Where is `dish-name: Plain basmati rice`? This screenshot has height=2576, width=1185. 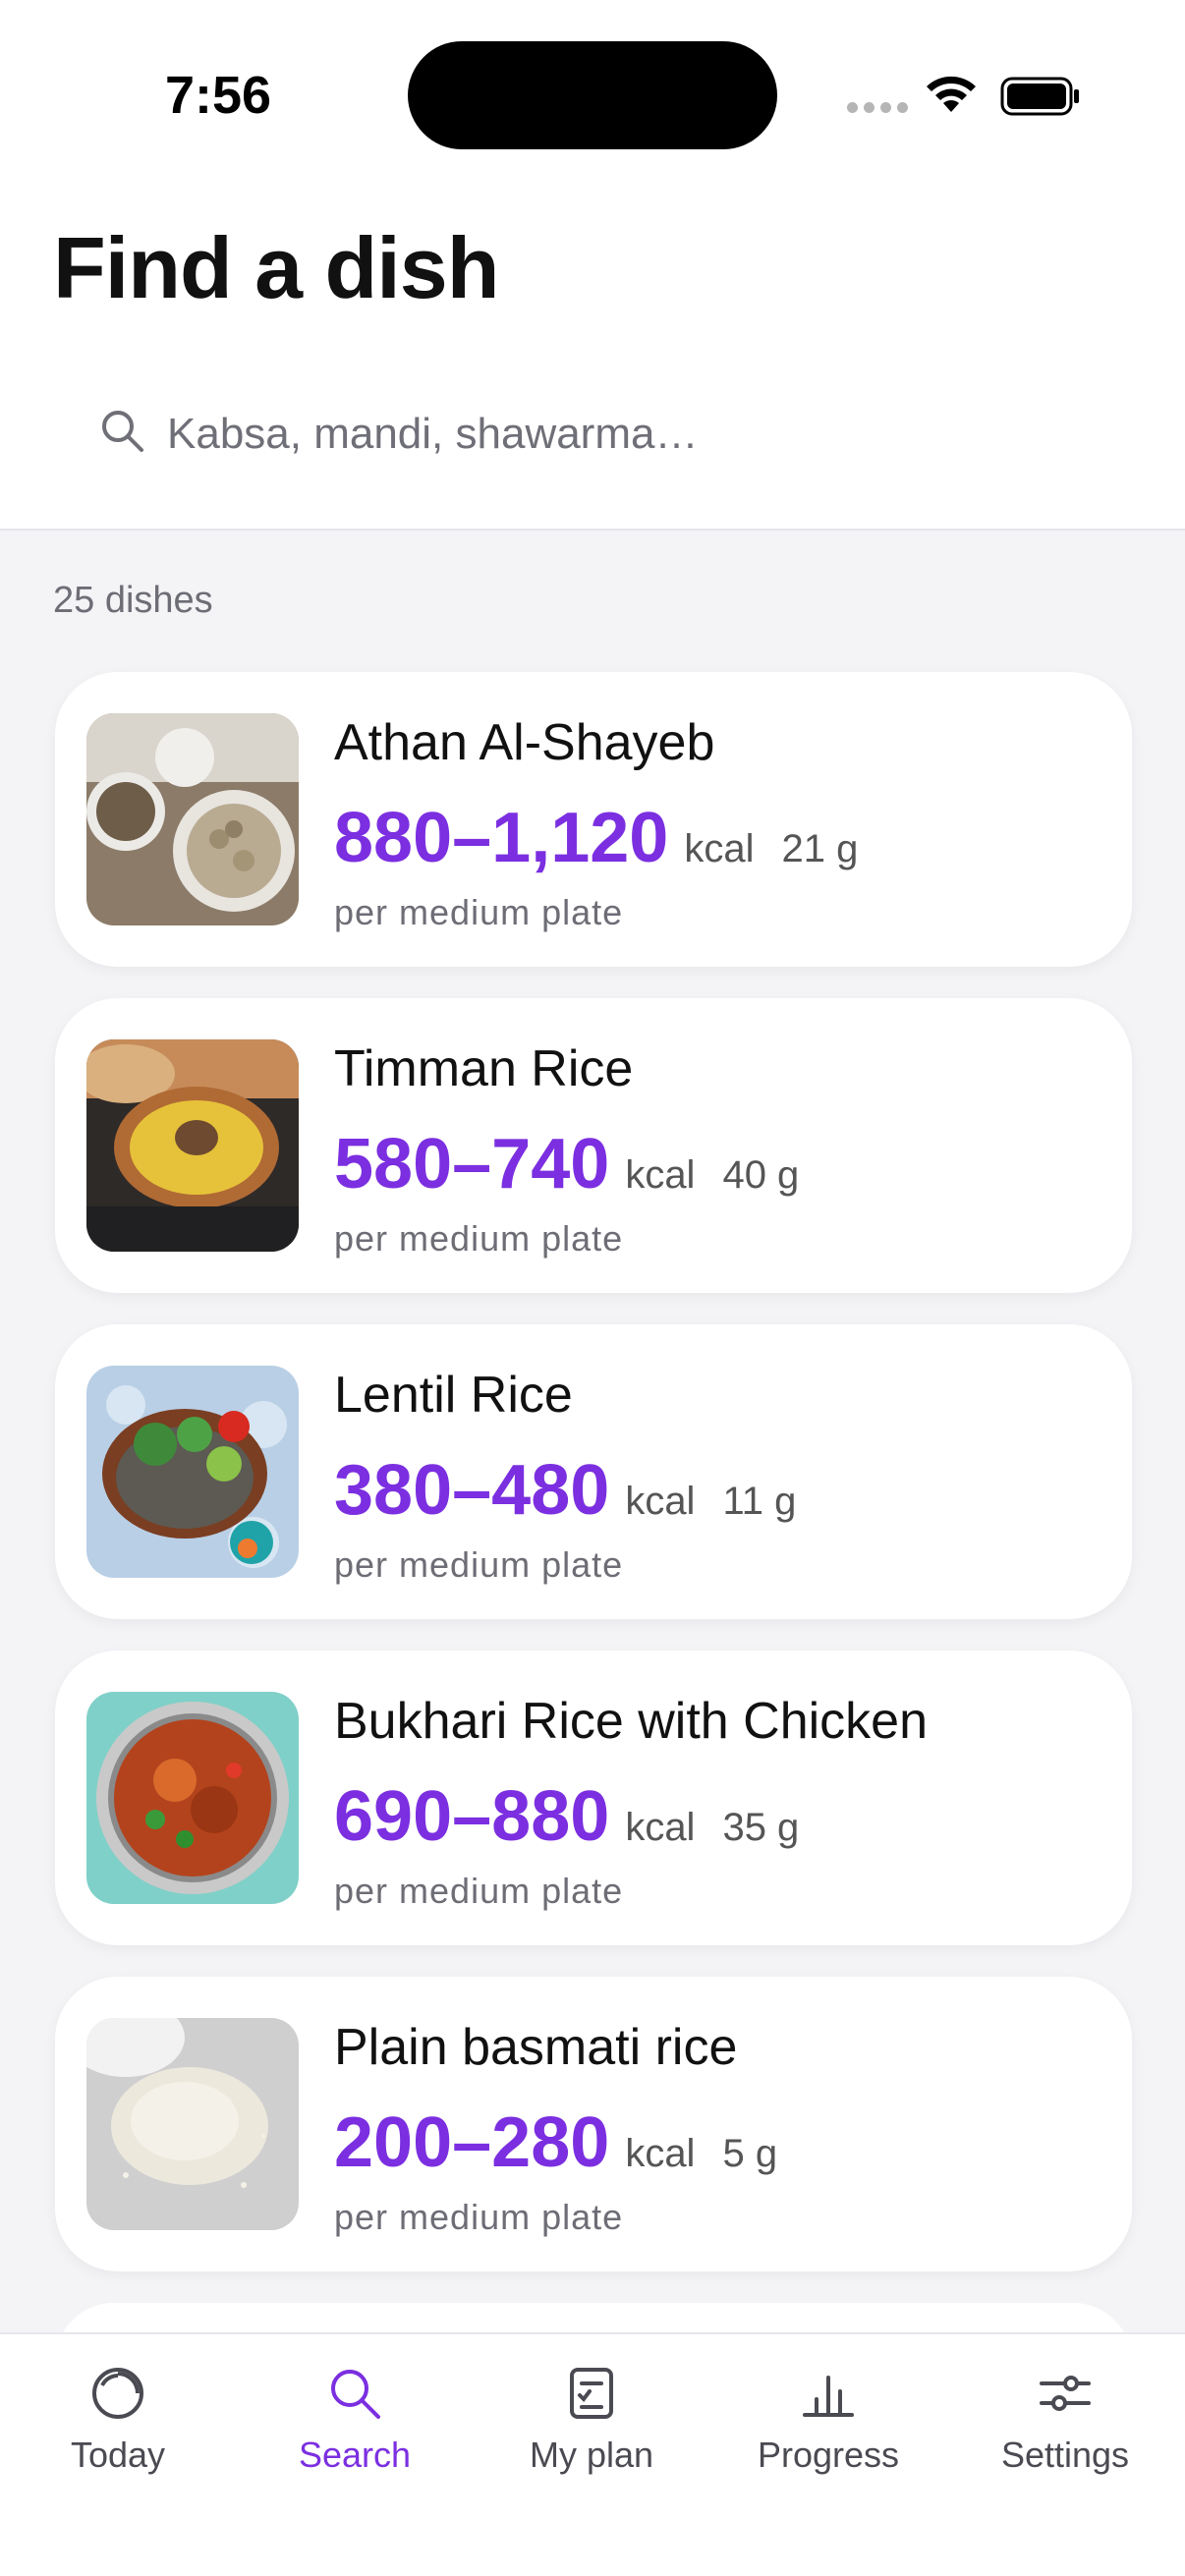 dish-name: Plain basmati rice is located at coordinates (536, 2047).